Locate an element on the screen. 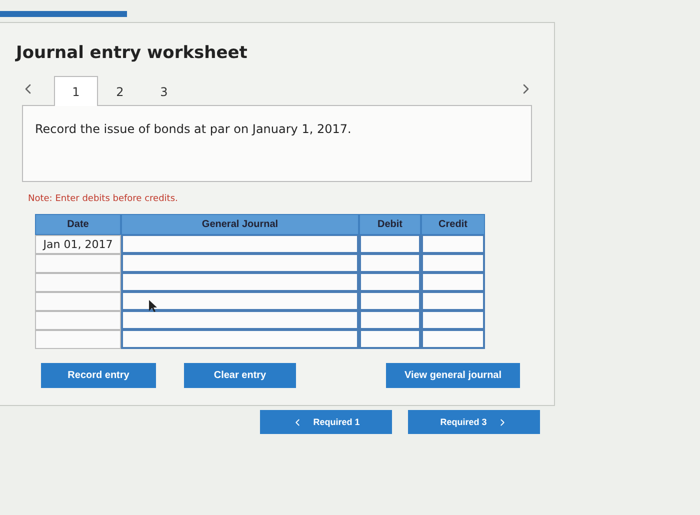  next-button: Required 3 is located at coordinates (474, 422).